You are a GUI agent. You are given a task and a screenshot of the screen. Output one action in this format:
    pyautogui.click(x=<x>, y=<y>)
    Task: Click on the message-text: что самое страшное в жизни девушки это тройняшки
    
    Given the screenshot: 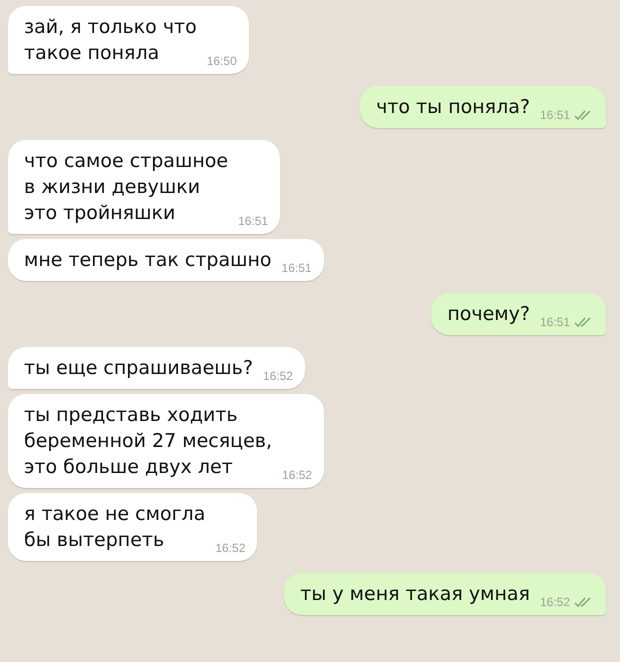 What is the action you would take?
    pyautogui.click(x=126, y=187)
    